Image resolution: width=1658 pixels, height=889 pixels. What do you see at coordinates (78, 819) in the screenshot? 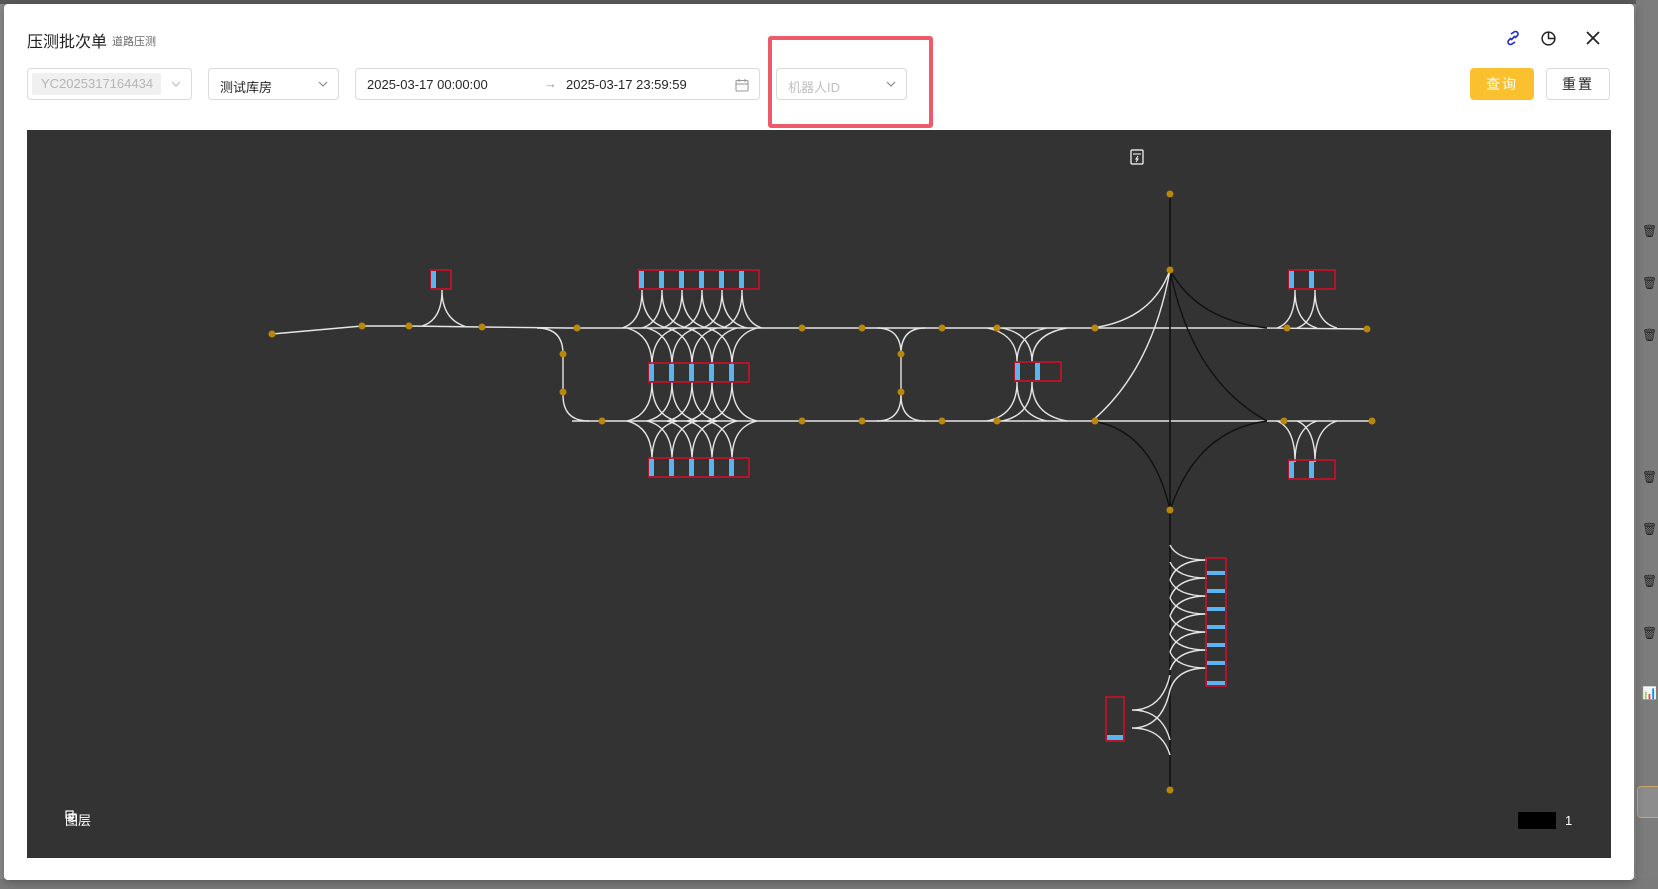
I see `layers-toggle: 图层` at bounding box center [78, 819].